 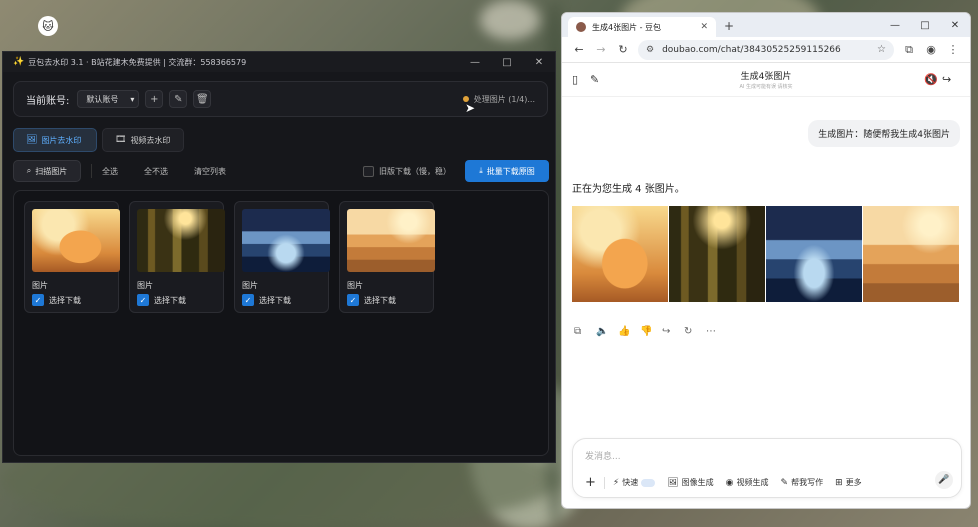 What do you see at coordinates (143, 140) in the screenshot?
I see `tab-video-watermark: 🎞 视频去水印` at bounding box center [143, 140].